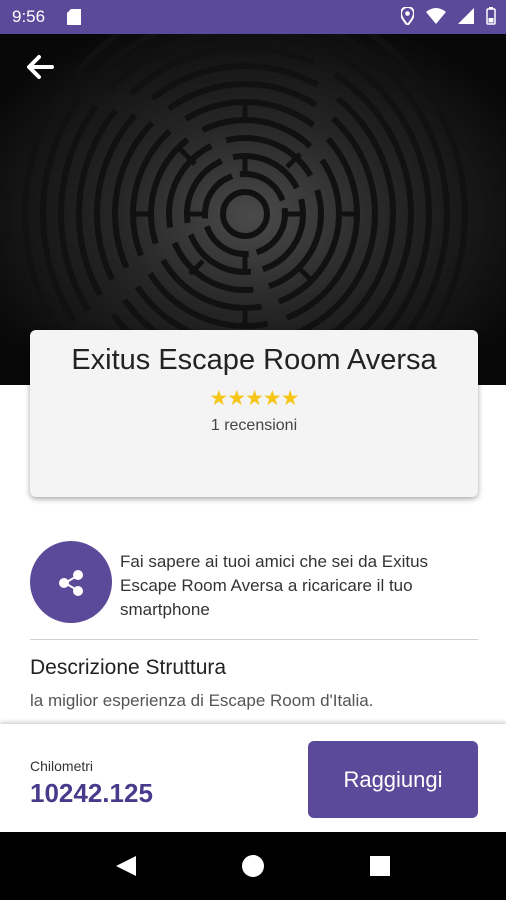 The width and height of the screenshot is (506, 900). What do you see at coordinates (126, 866) in the screenshot?
I see `back-nav-icon` at bounding box center [126, 866].